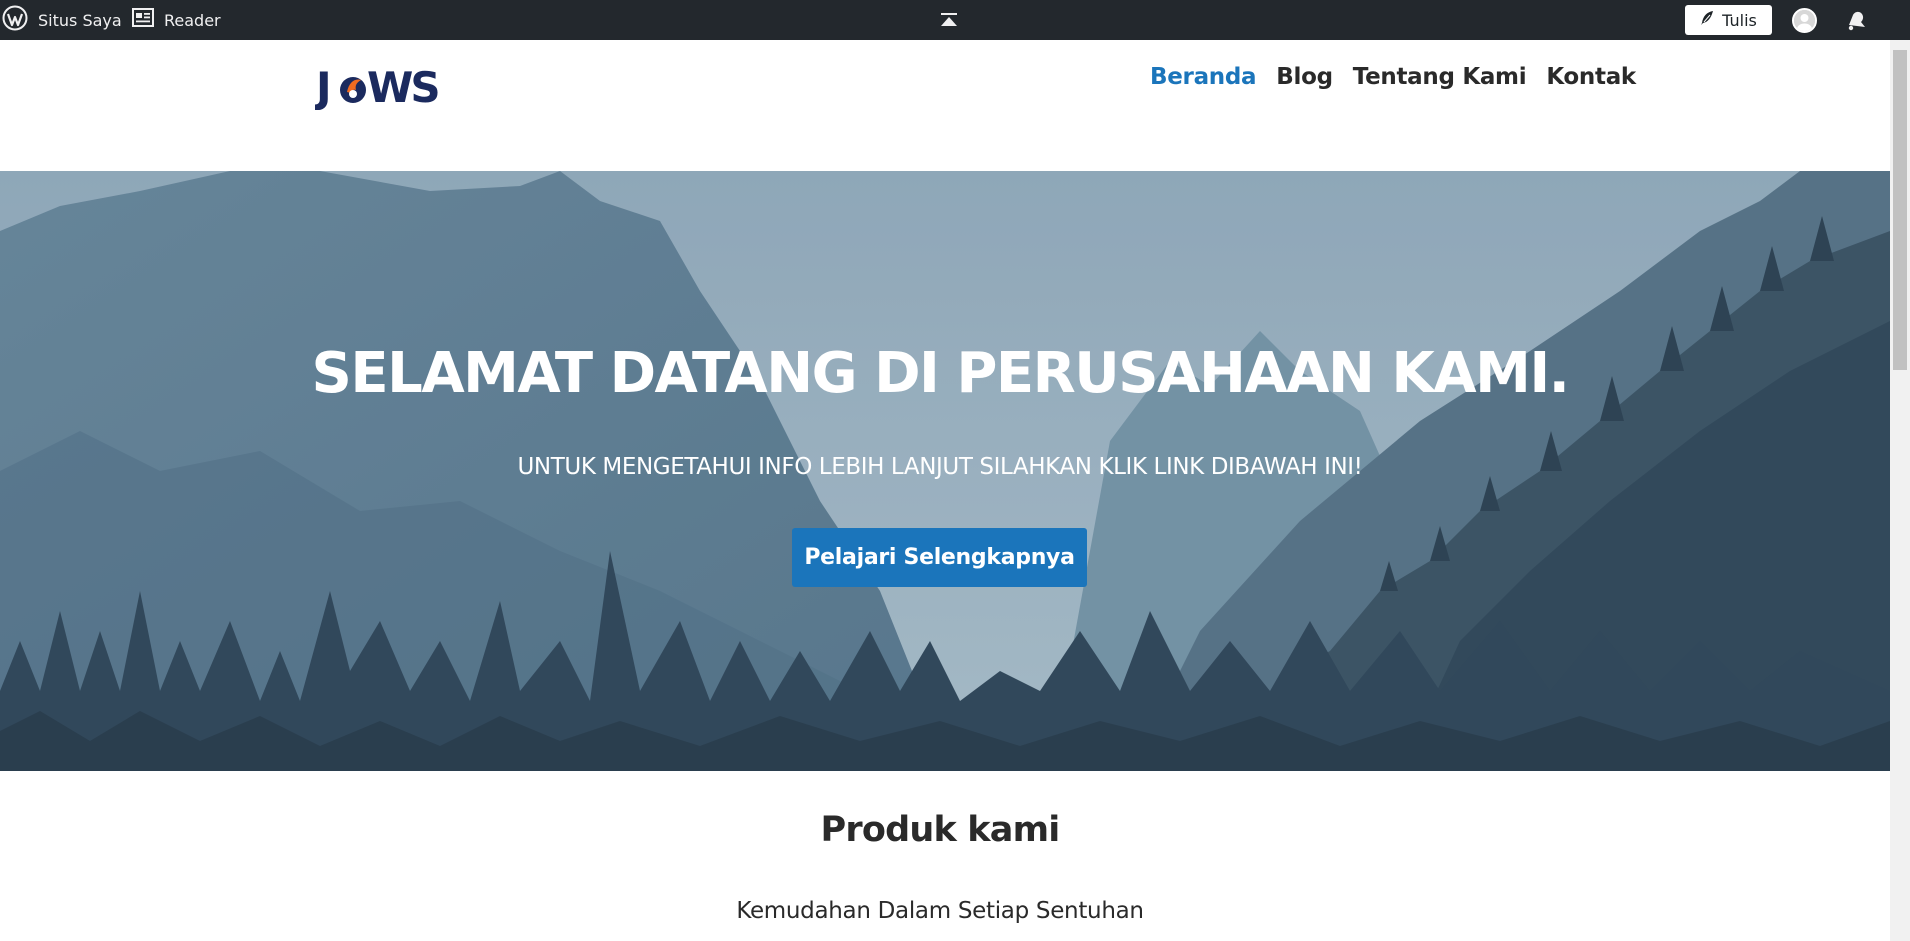  What do you see at coordinates (1304, 77) in the screenshot?
I see `nav-item-blog: Blog` at bounding box center [1304, 77].